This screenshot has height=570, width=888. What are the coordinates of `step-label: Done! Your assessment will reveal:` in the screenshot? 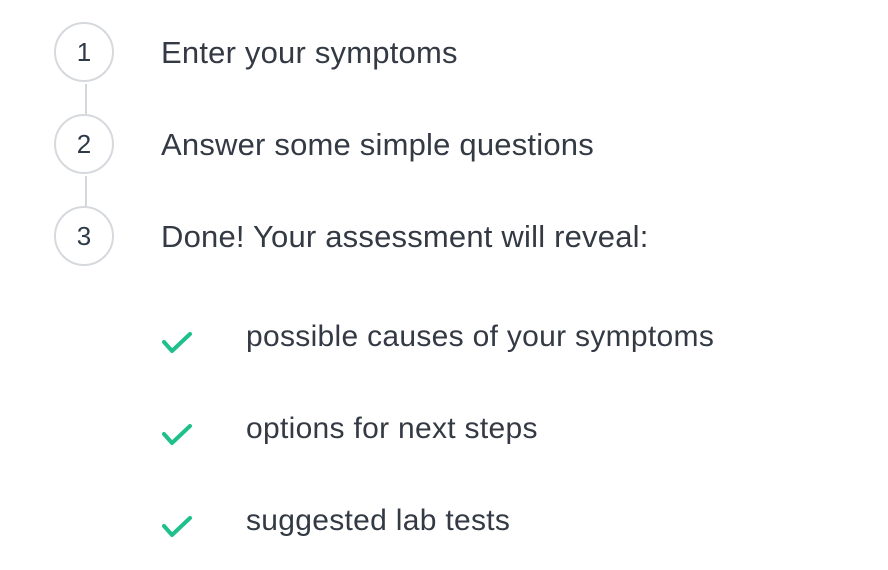 It's located at (405, 236).